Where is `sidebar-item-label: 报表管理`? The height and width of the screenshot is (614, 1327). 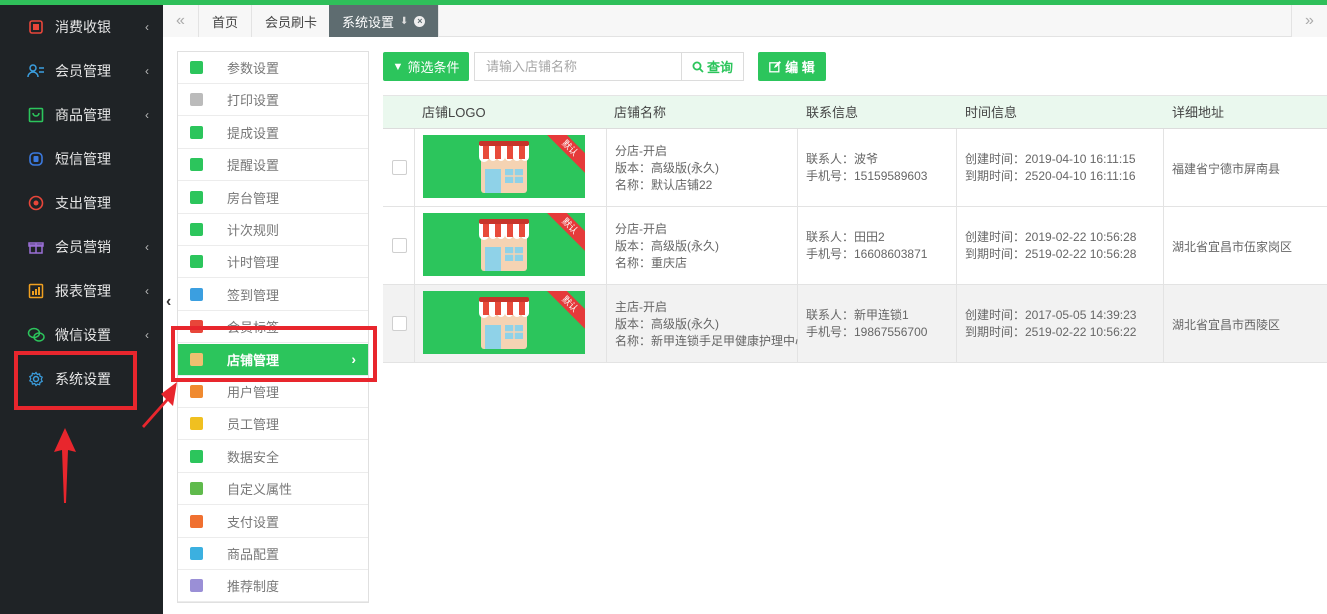 sidebar-item-label: 报表管理 is located at coordinates (83, 291).